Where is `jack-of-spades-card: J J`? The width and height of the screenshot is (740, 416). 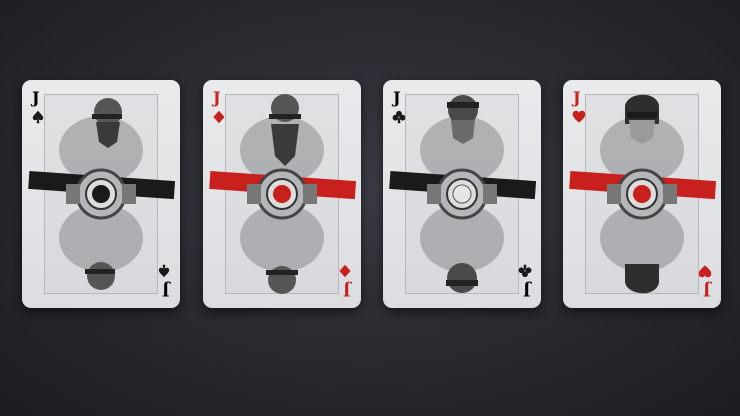
jack-of-spades-card: J J is located at coordinates (101, 194).